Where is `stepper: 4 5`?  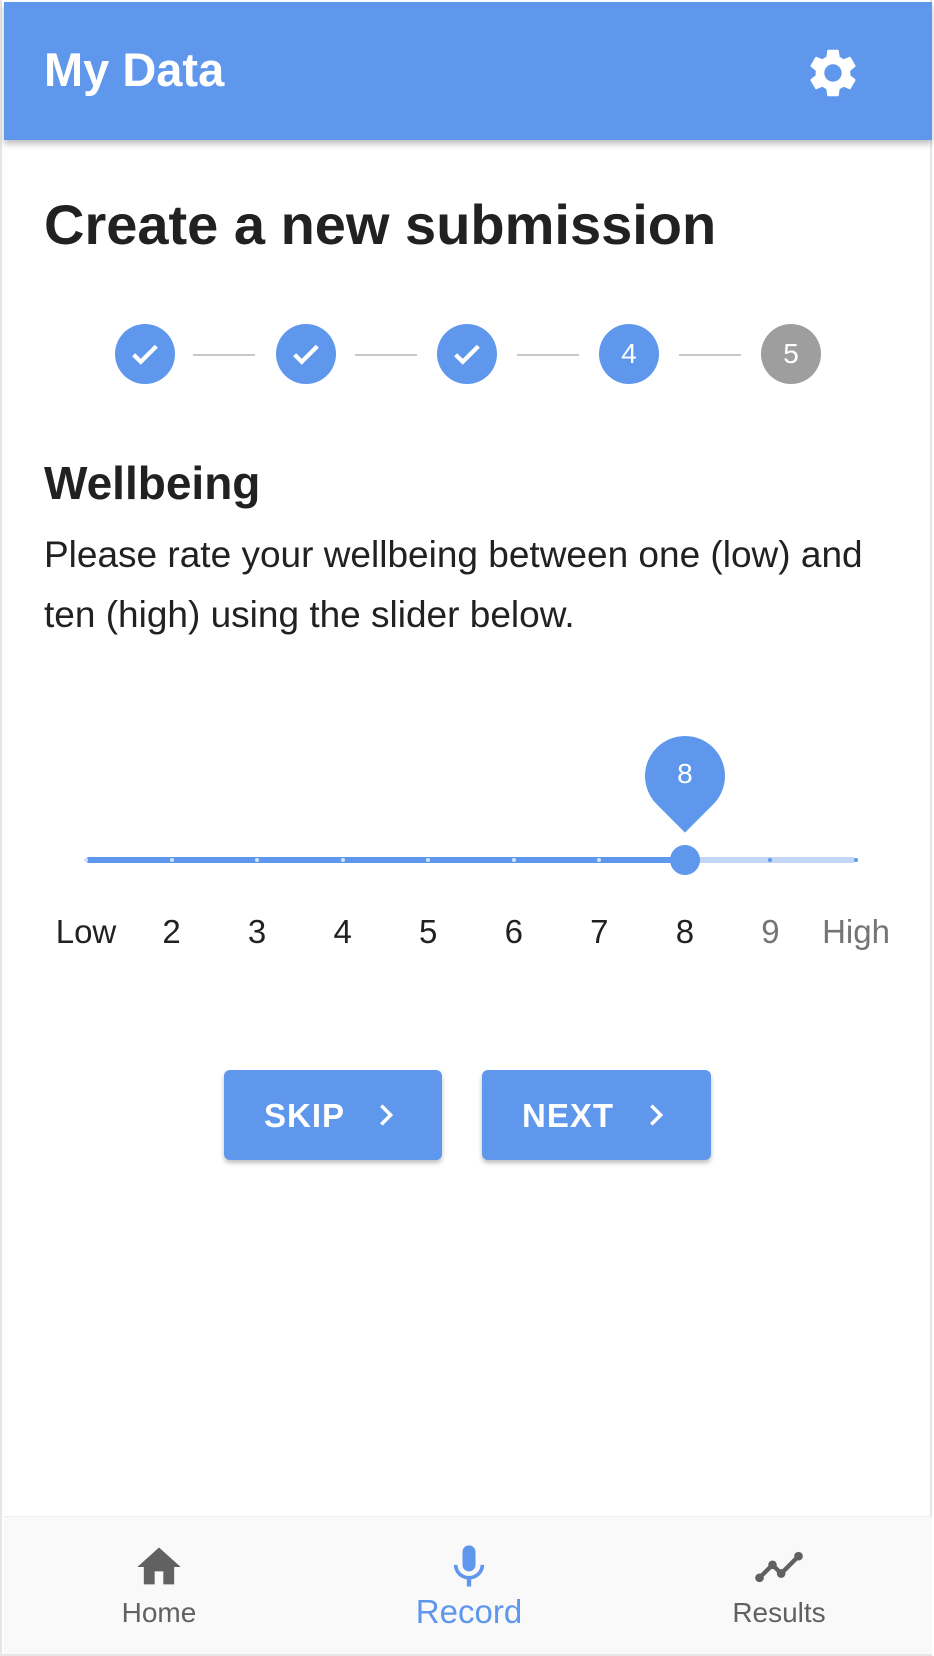
stepper: 4 5 is located at coordinates (467, 355).